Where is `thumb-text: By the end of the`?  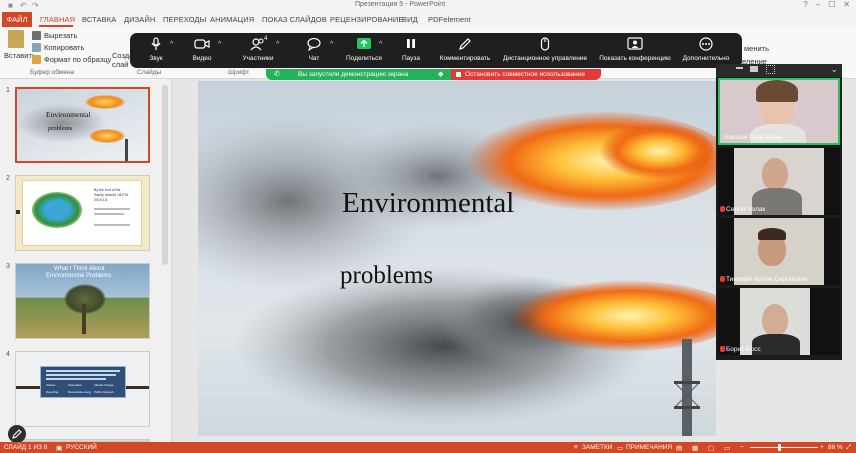 thumb-text: By the end of the is located at coordinates (107, 190).